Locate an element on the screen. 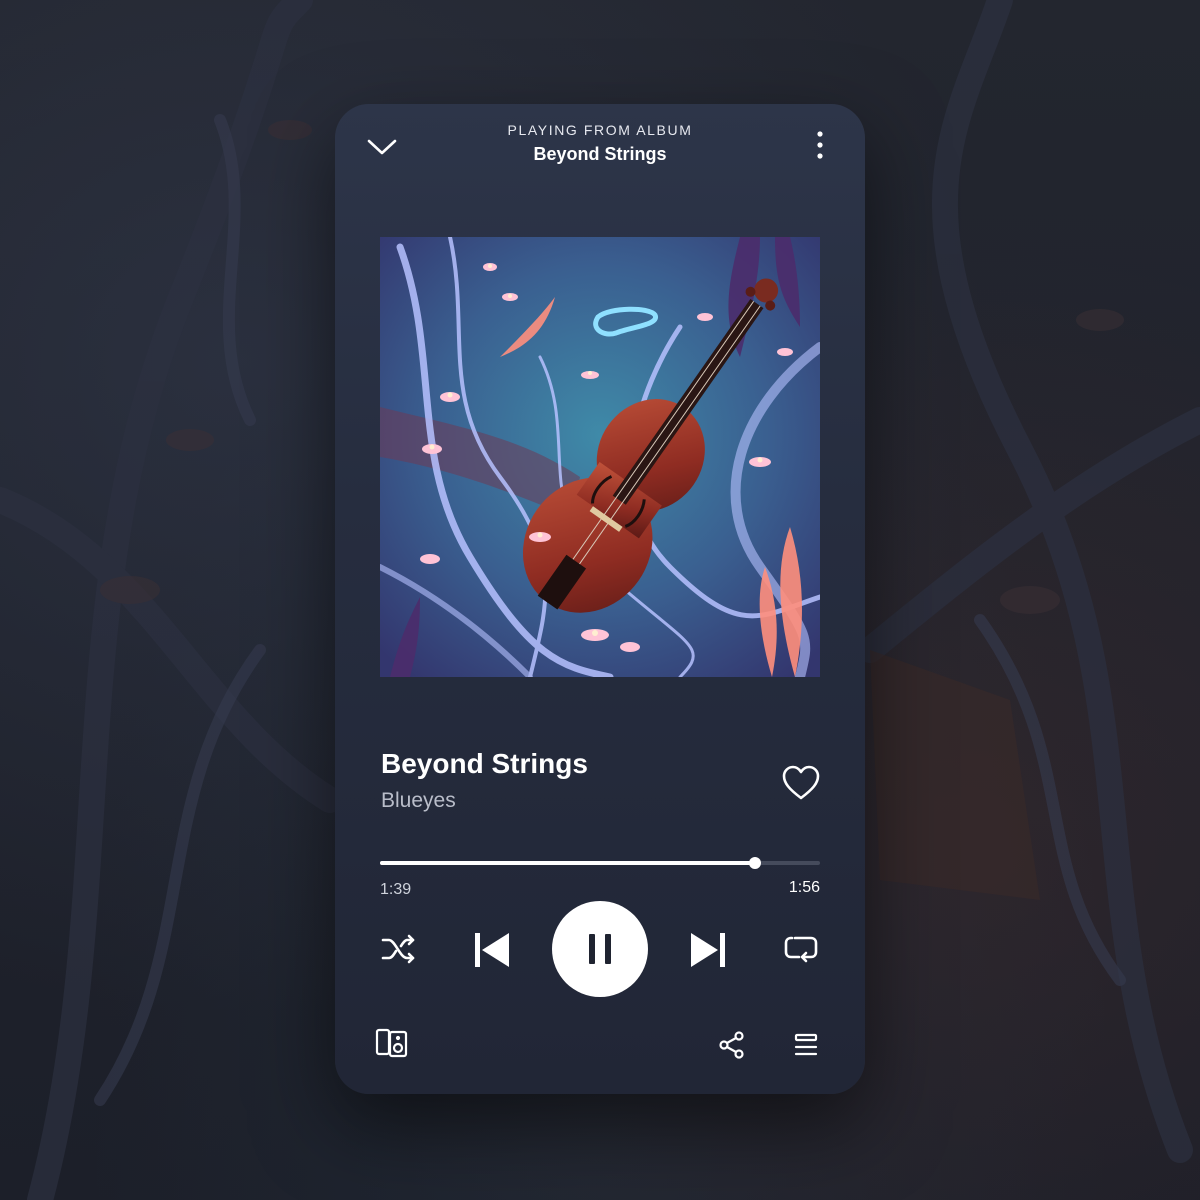 This screenshot has height=1200, width=1200. album-cover is located at coordinates (600, 457).